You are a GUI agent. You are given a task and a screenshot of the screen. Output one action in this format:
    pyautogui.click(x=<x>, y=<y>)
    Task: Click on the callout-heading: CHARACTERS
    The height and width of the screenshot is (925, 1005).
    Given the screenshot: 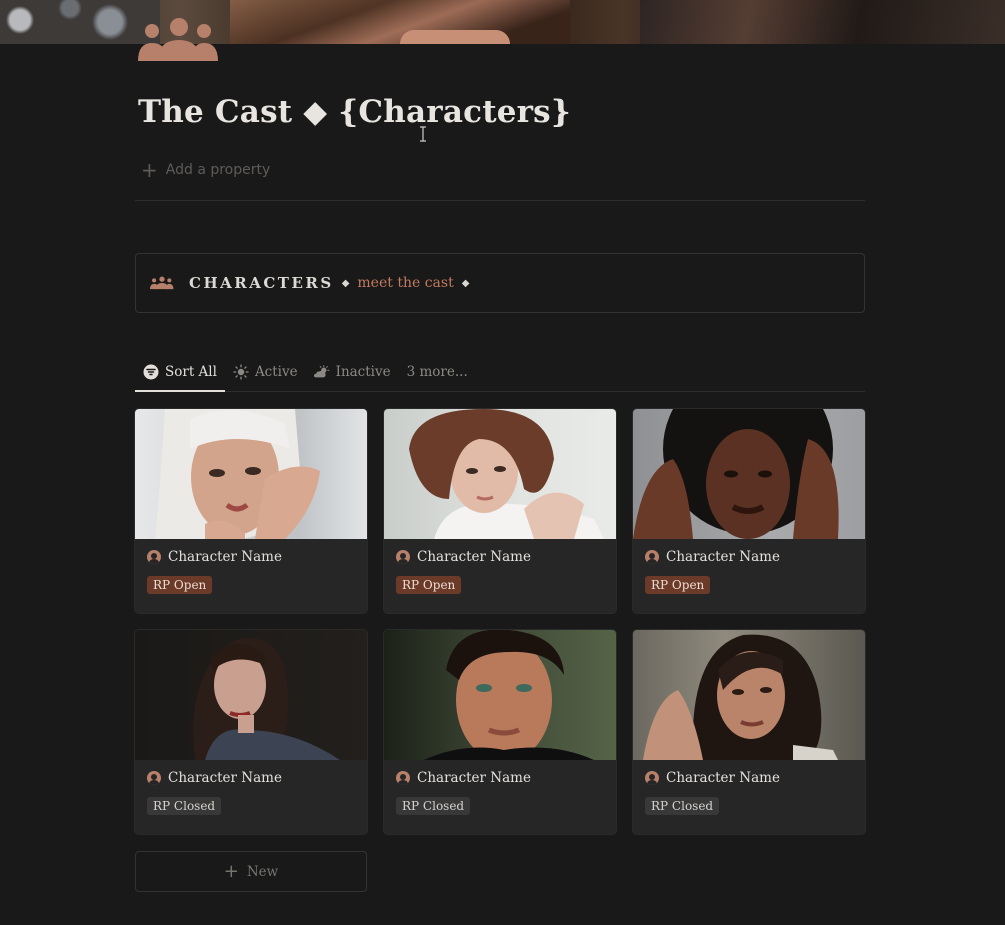 What is the action you would take?
    pyautogui.click(x=261, y=283)
    